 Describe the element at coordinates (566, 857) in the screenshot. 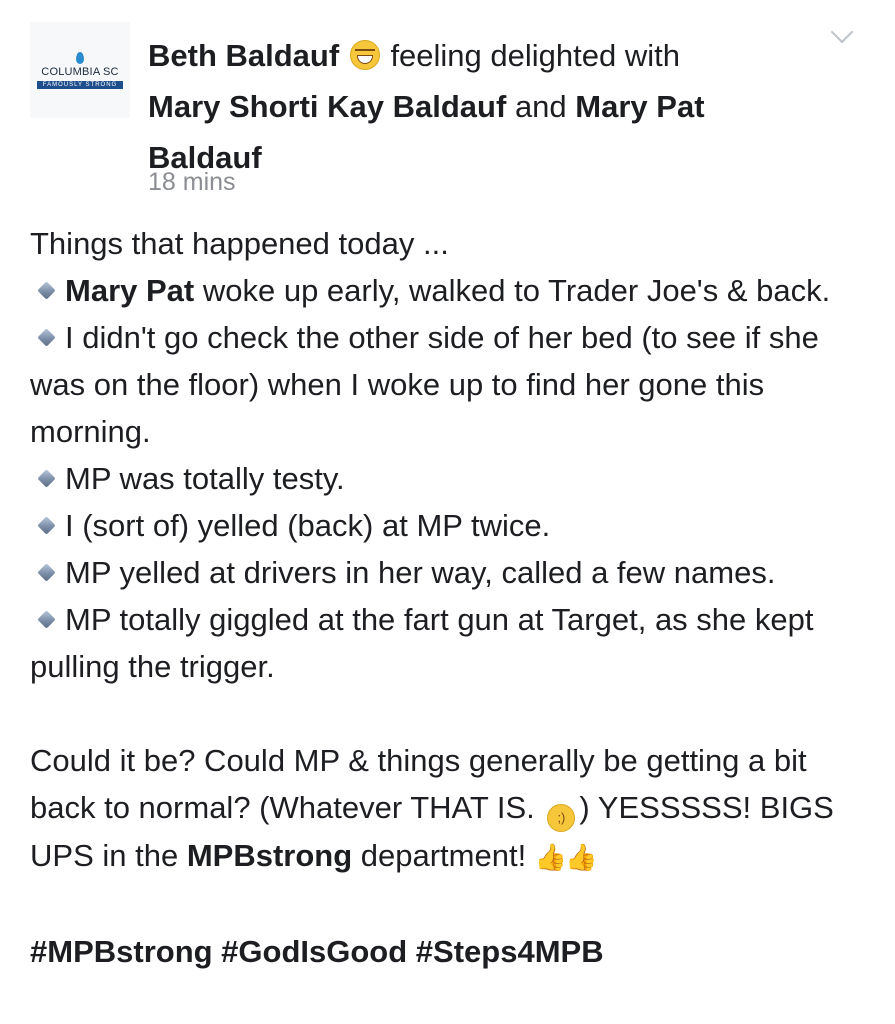

I see `thumbs-up-icon: 👍👍` at that location.